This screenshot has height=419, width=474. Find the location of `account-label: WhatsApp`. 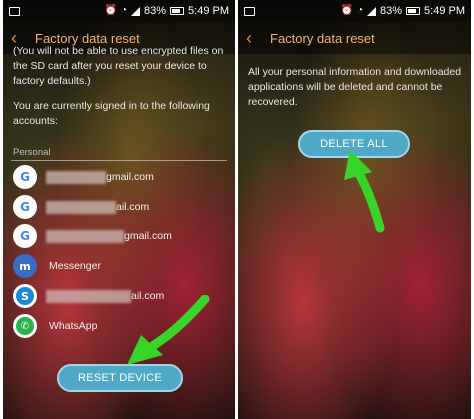

account-label: WhatsApp is located at coordinates (73, 326).